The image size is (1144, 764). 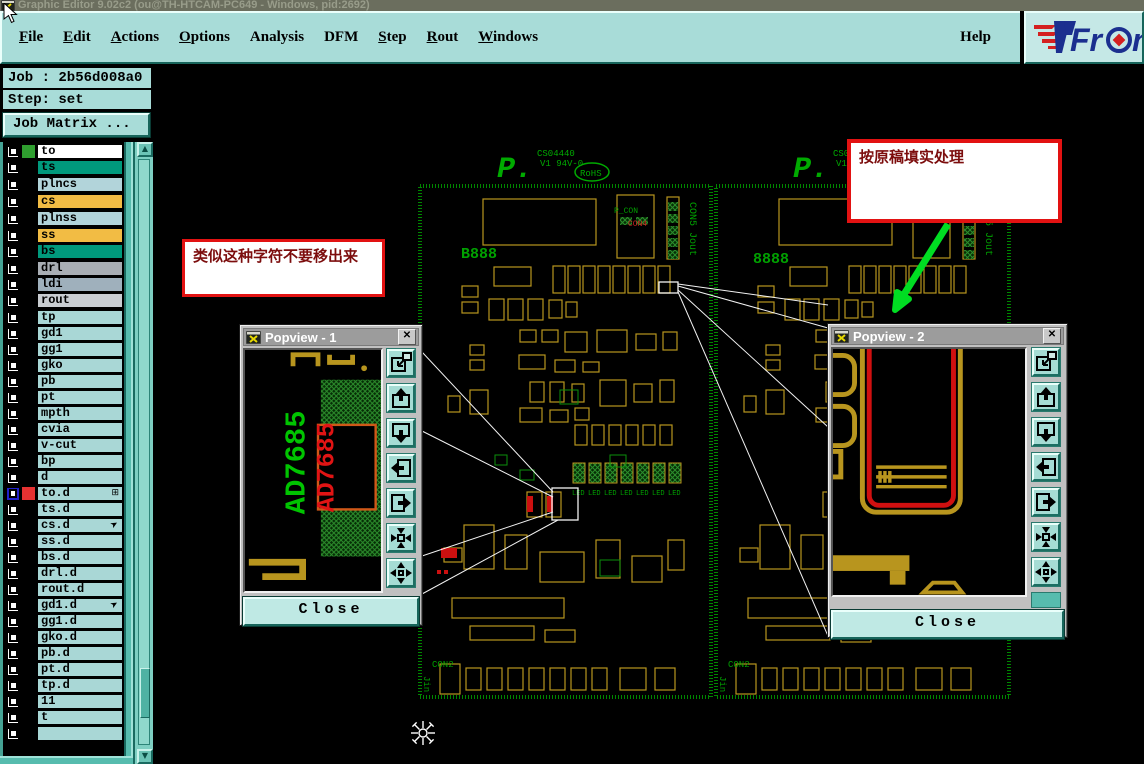 I want to click on layer-label: 11, so click(x=80, y=701).